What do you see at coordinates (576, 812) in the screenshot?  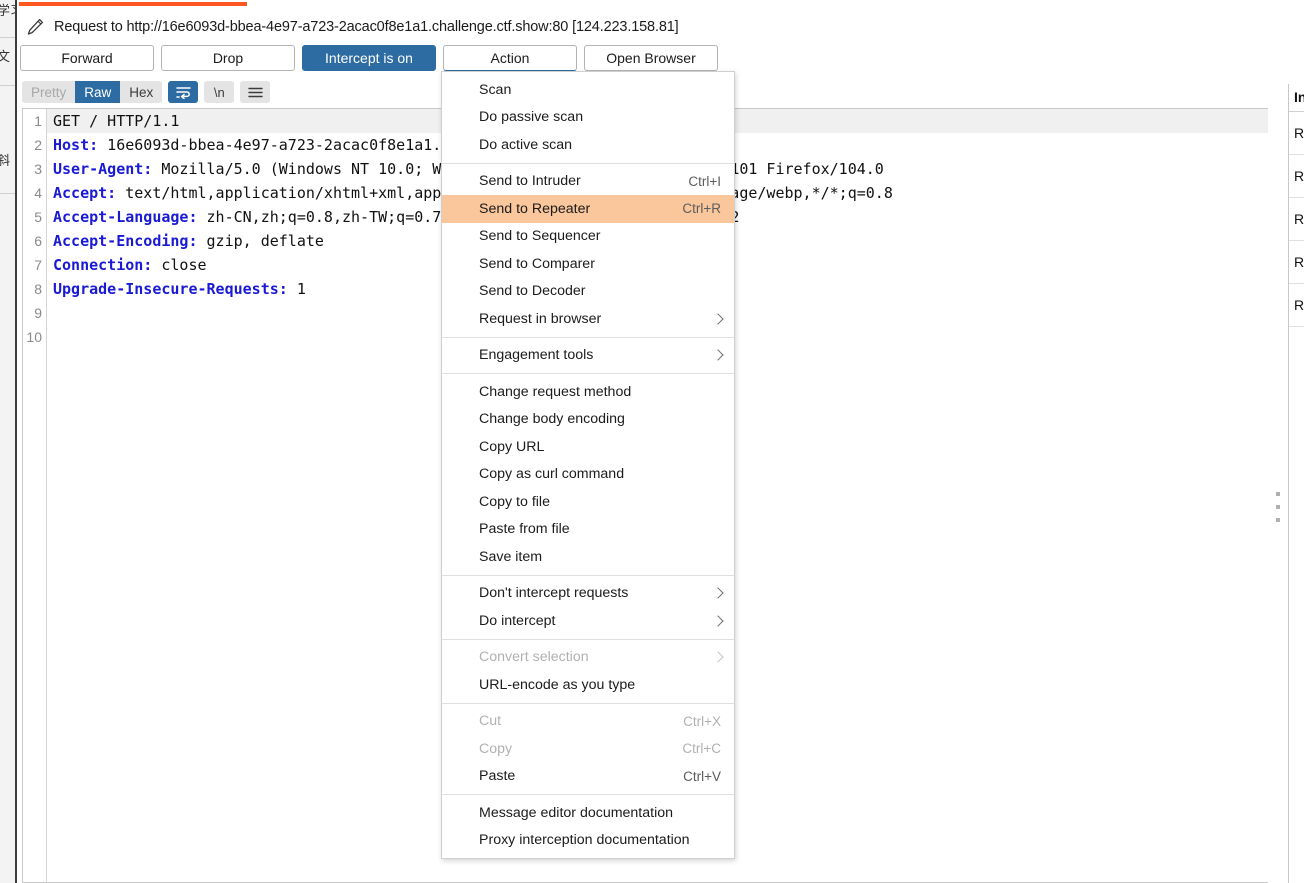 I see `menu-item-label: Message editor documentation` at bounding box center [576, 812].